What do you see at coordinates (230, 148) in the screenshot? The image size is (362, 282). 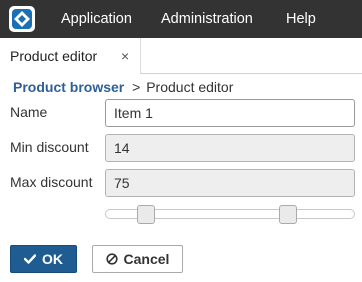 I see `min-discount-field` at bounding box center [230, 148].